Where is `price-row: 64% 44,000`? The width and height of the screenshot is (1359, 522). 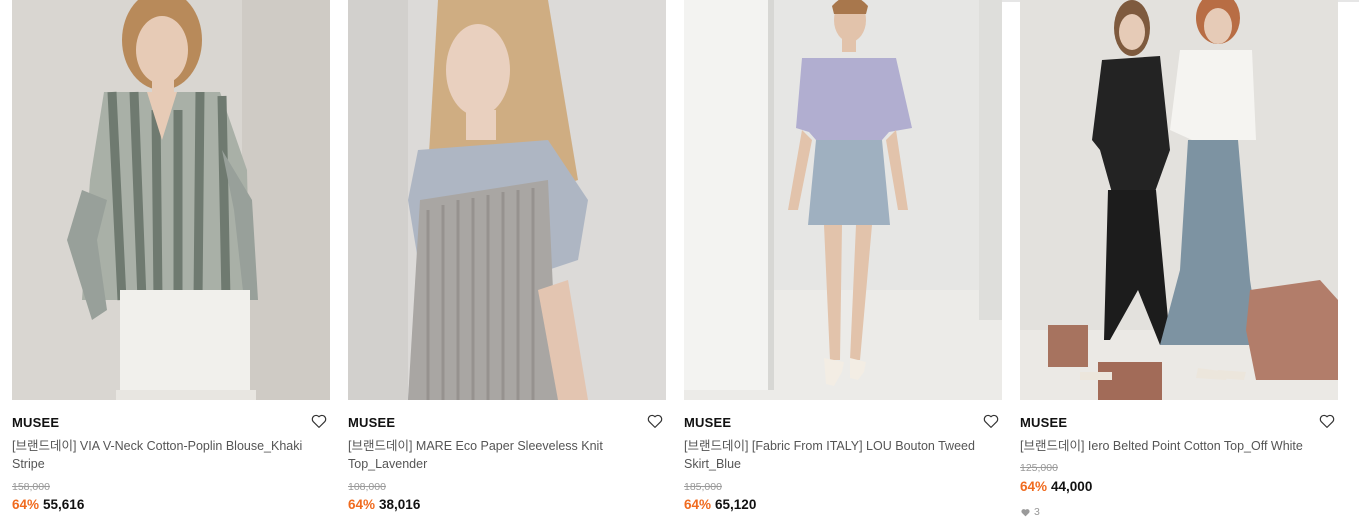
price-row: 64% 44,000 is located at coordinates (1056, 486).